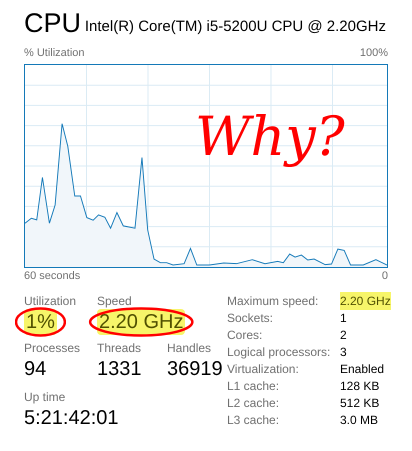 Image resolution: width=412 pixels, height=451 pixels. Describe the element at coordinates (53, 23) in the screenshot. I see `page-title: CPU` at that location.